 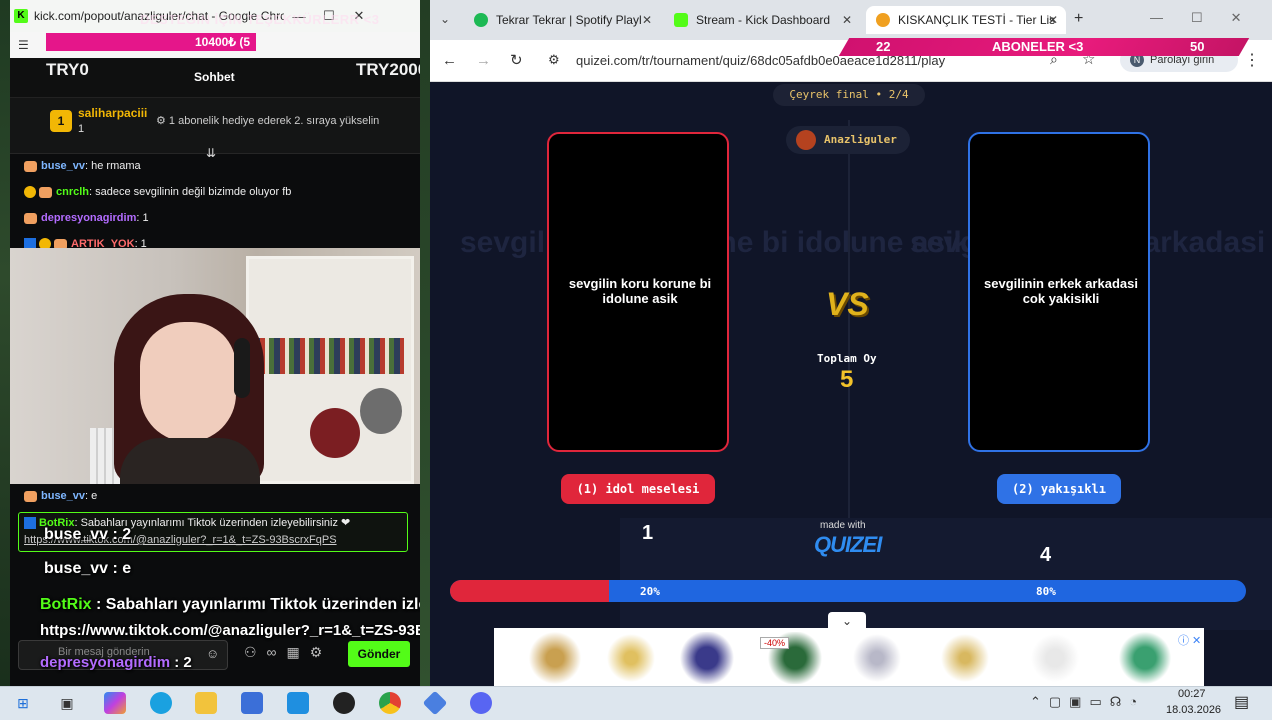 What do you see at coordinates (638, 292) in the screenshot?
I see `option-card-left: sevgilin koru korune bi idolune asik` at bounding box center [638, 292].